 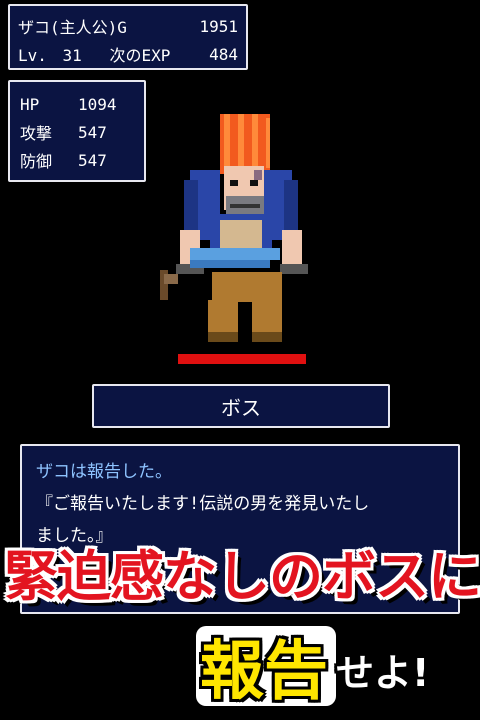 What do you see at coordinates (218, 26) in the screenshot?
I see `gold-value: 1951` at bounding box center [218, 26].